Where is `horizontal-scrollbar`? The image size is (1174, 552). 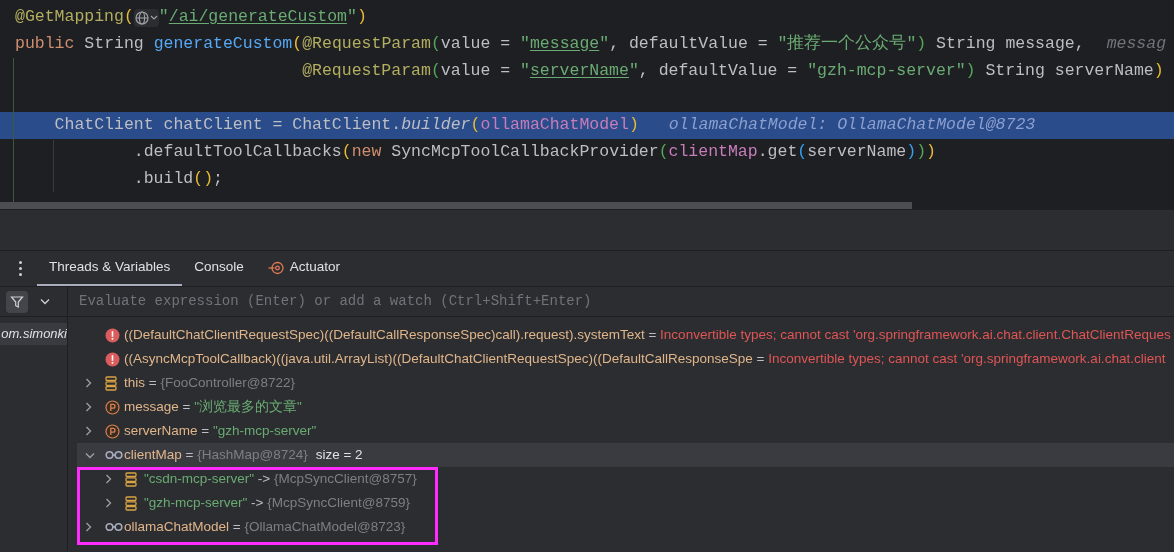 horizontal-scrollbar is located at coordinates (456, 205).